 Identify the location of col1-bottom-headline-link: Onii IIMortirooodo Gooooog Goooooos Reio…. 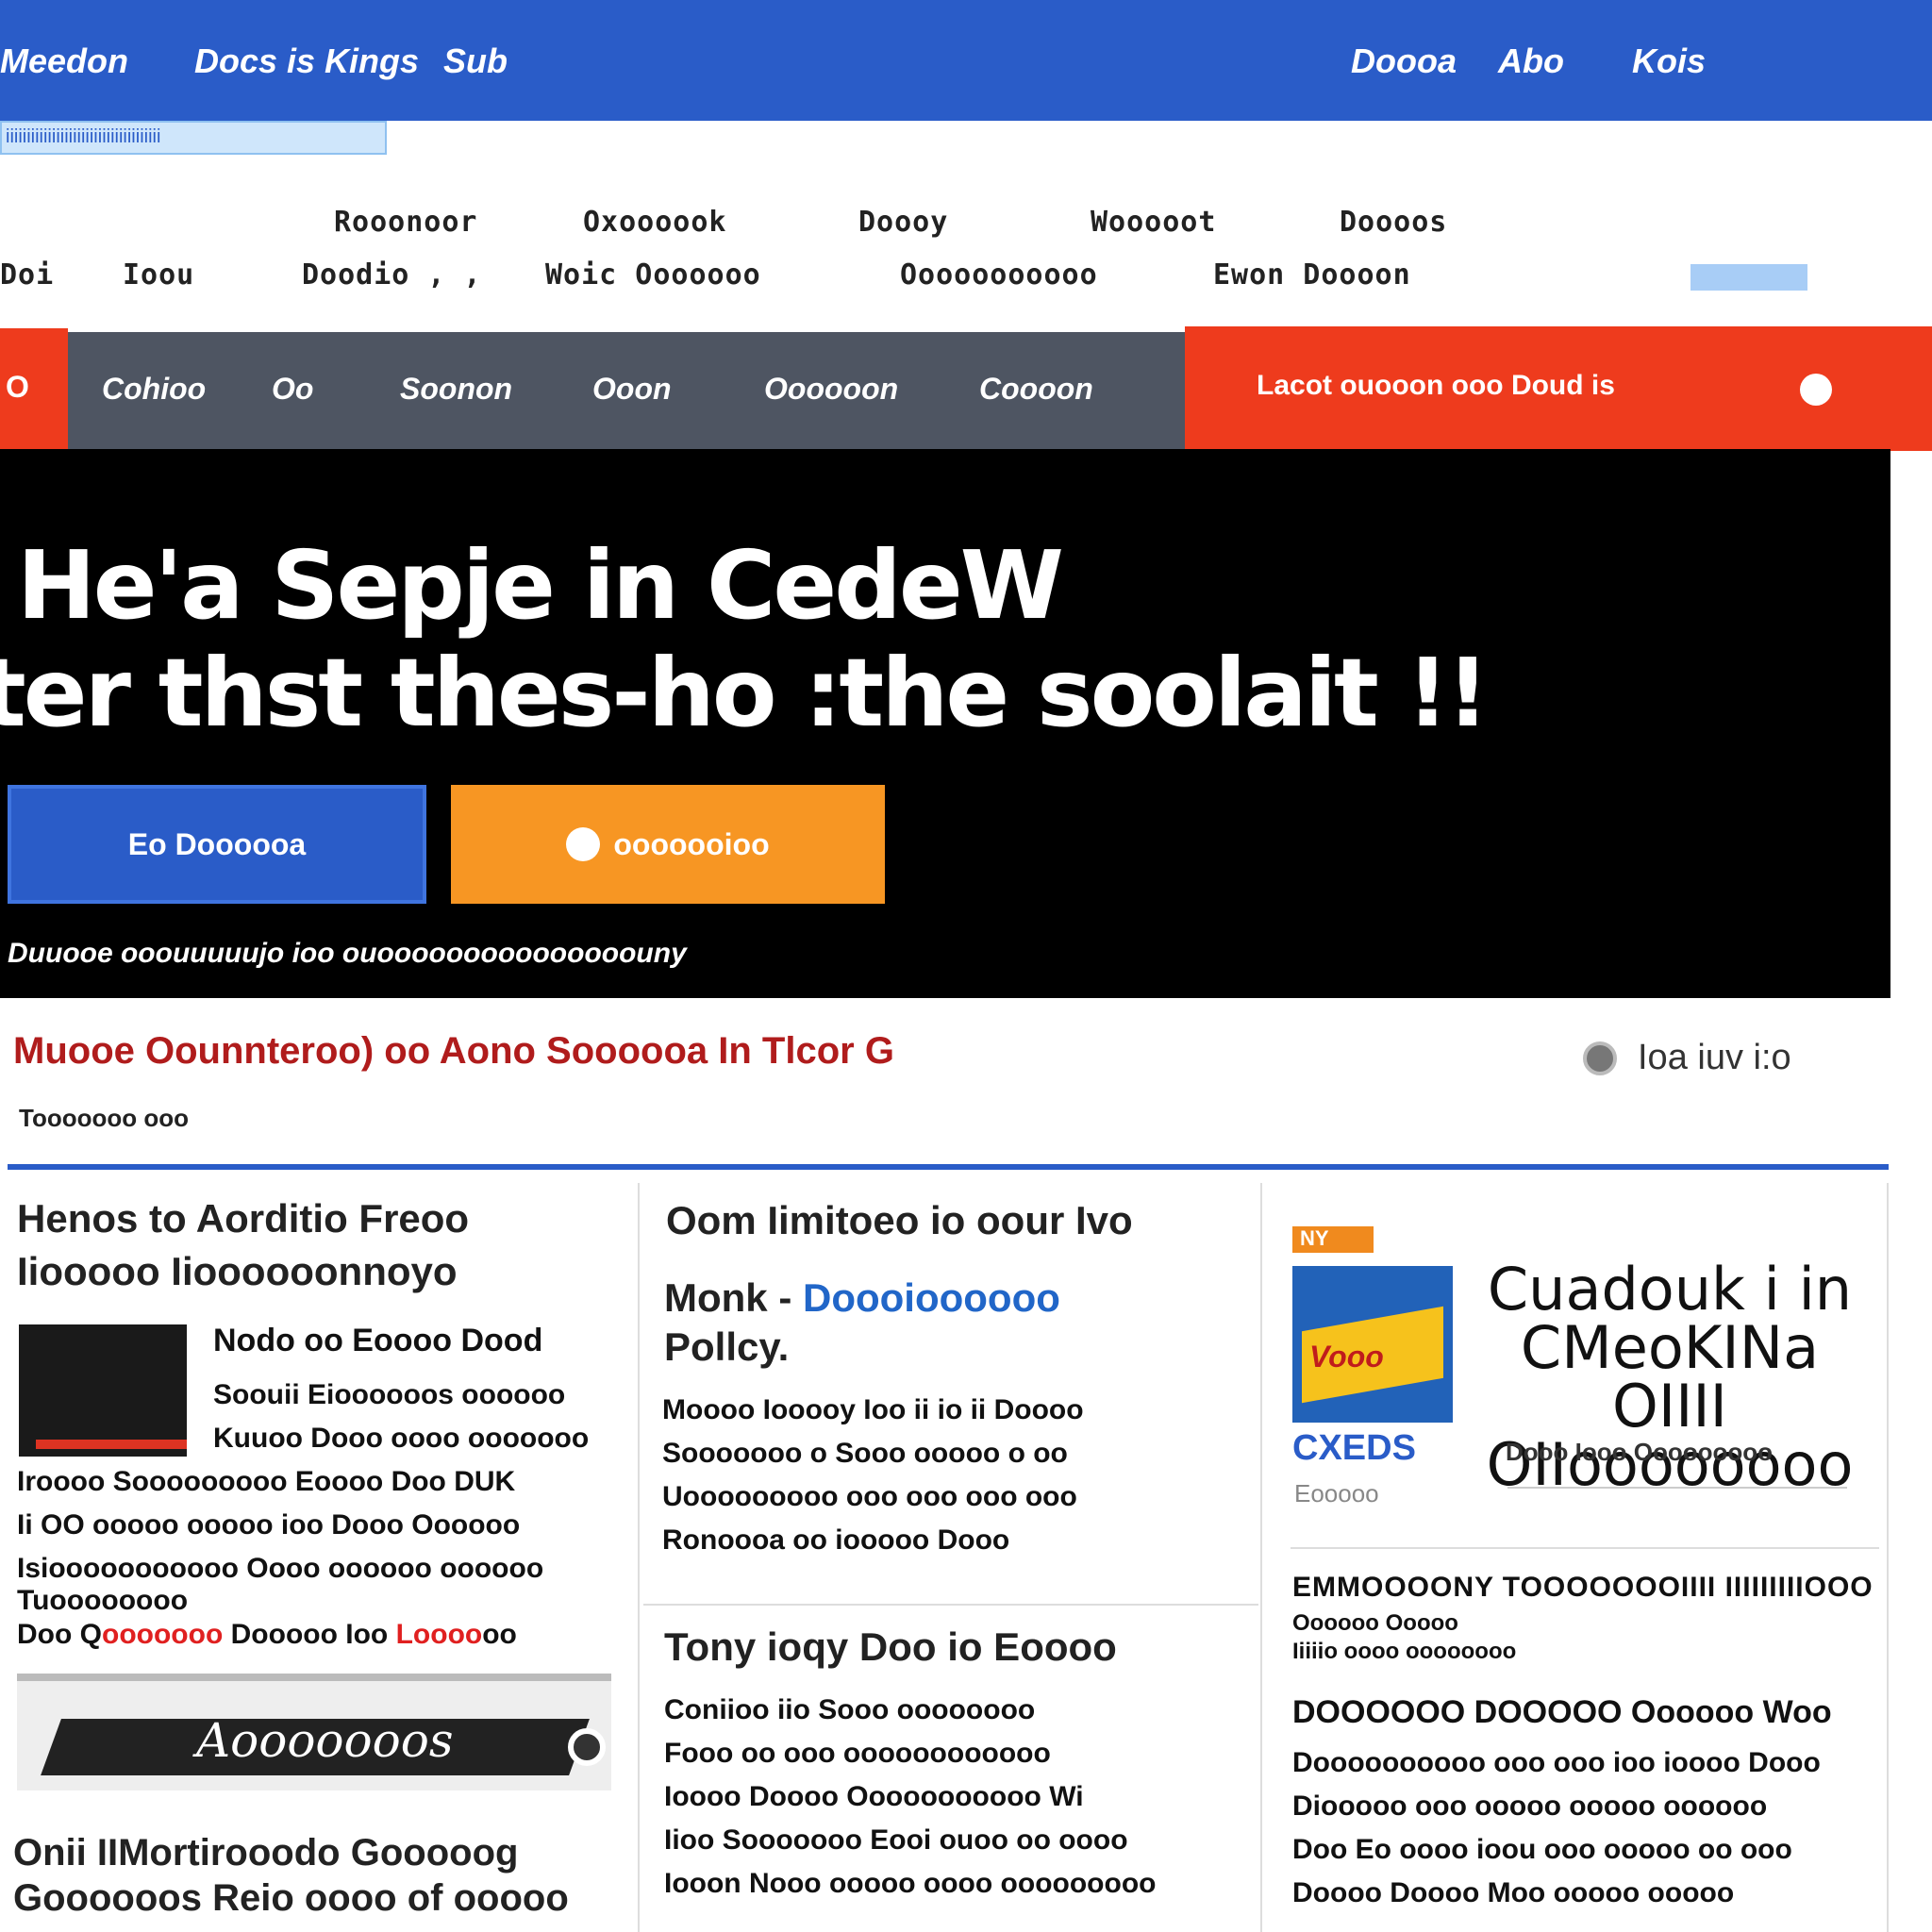
(320, 1876).